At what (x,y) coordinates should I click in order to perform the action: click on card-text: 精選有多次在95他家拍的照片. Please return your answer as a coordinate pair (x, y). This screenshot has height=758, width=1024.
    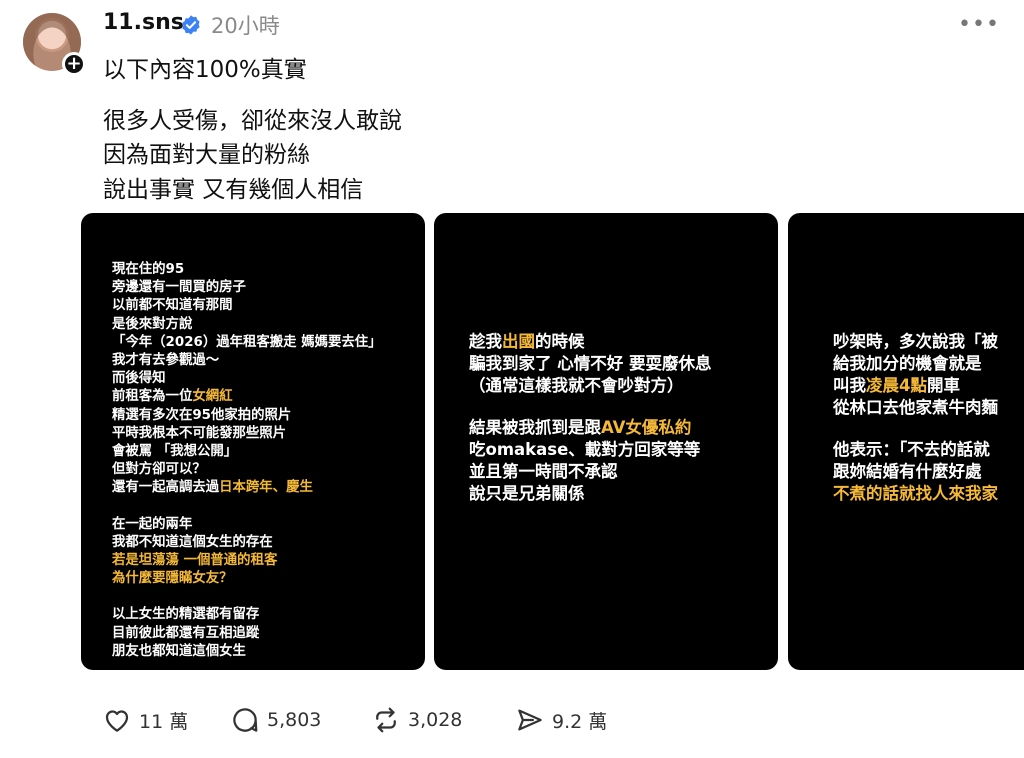
    Looking at the image, I should click on (202, 415).